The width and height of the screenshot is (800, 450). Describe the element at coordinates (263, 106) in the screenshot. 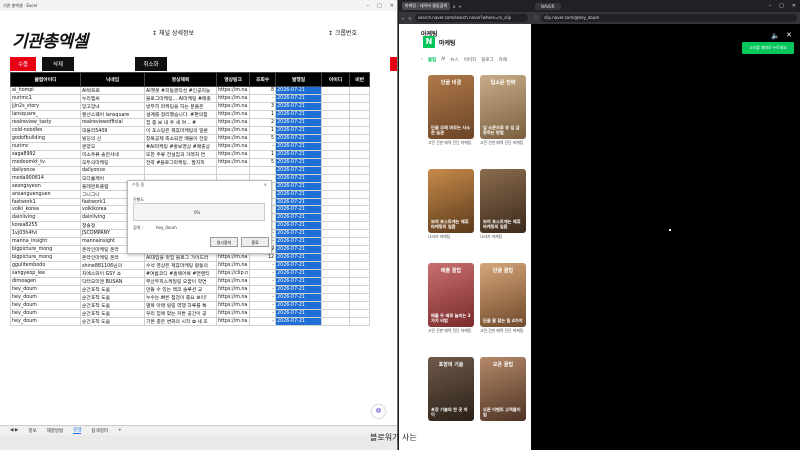

I see `table-cell: 3` at that location.